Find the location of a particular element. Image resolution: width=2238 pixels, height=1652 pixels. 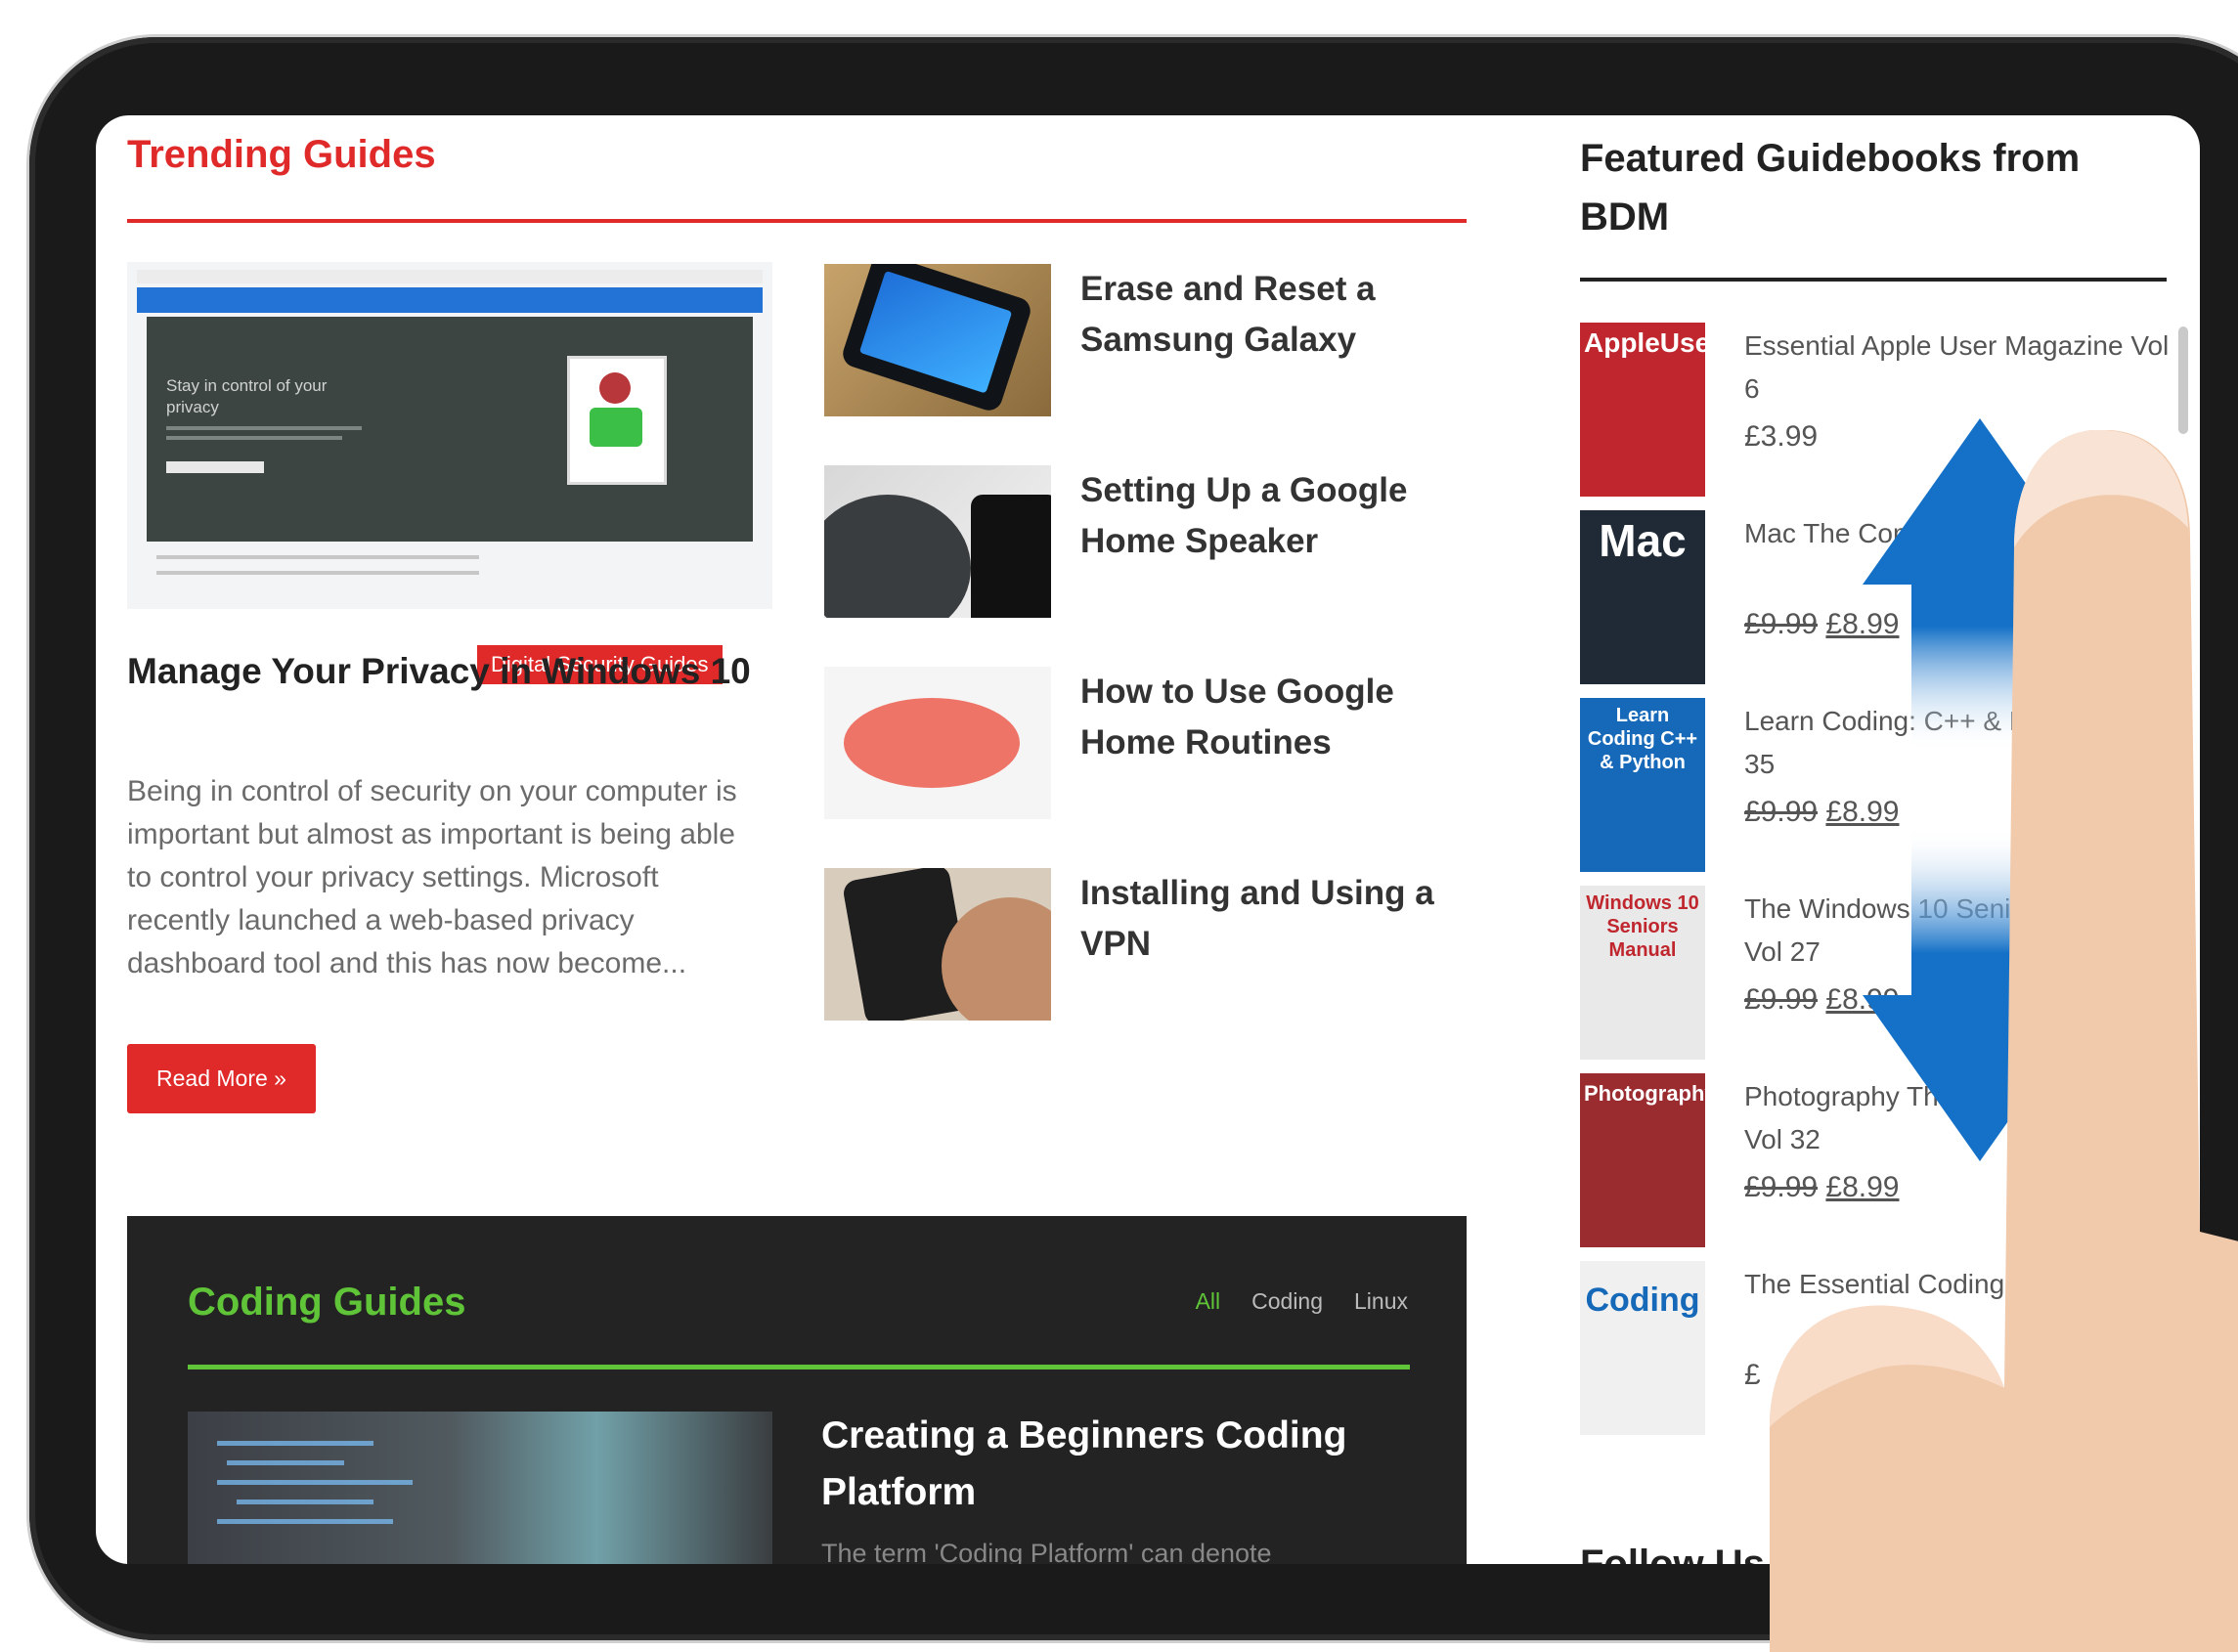

book-cover: Windows 10 Seniors Manual is located at coordinates (1642, 973).